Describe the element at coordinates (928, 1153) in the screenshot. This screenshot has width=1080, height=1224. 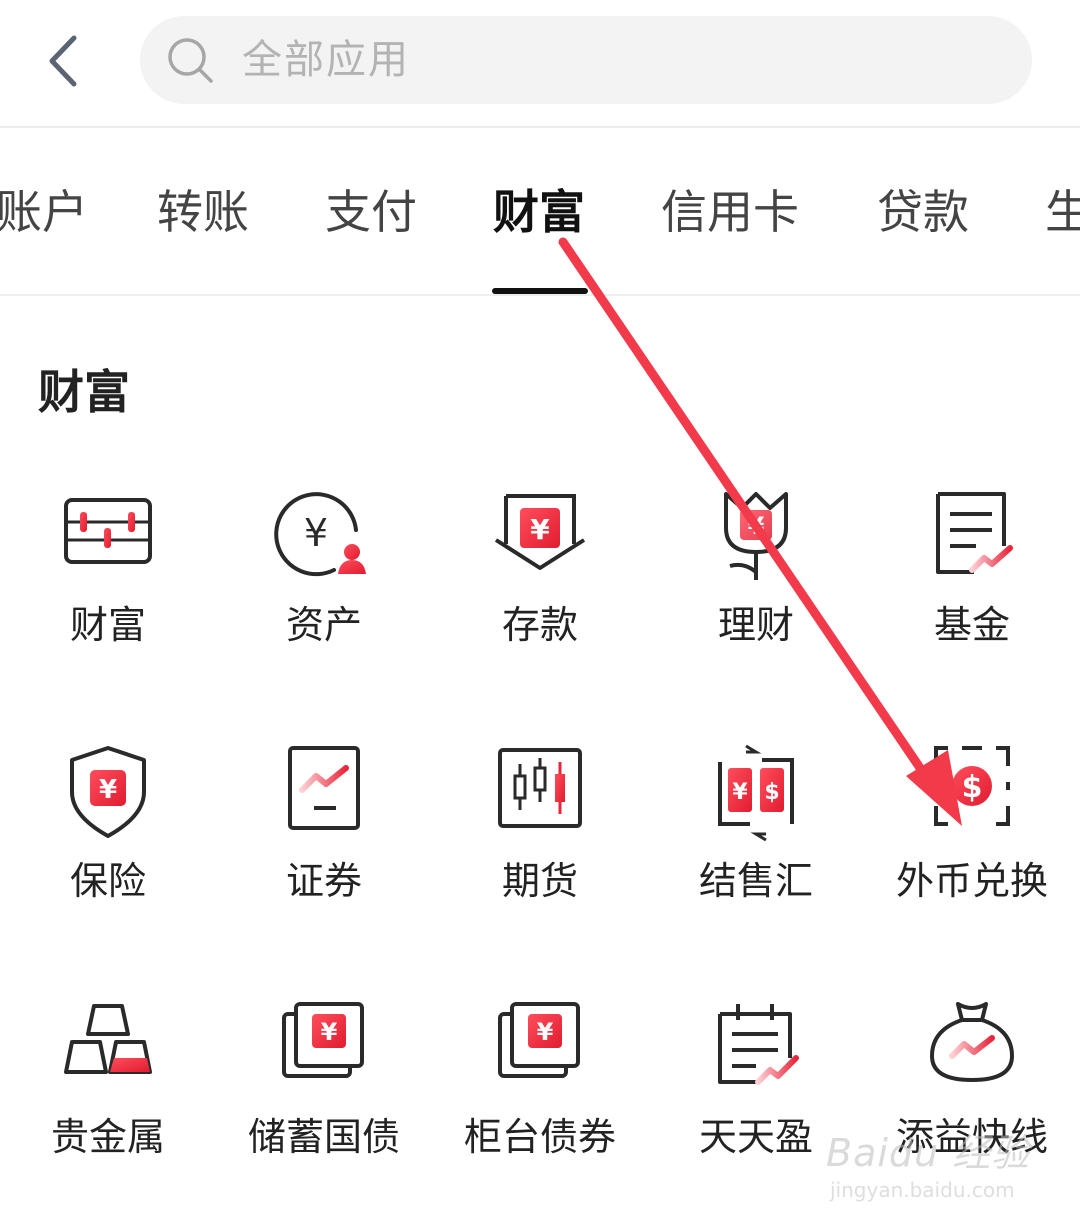
I see `watermark-brand: Baidu 经验` at that location.